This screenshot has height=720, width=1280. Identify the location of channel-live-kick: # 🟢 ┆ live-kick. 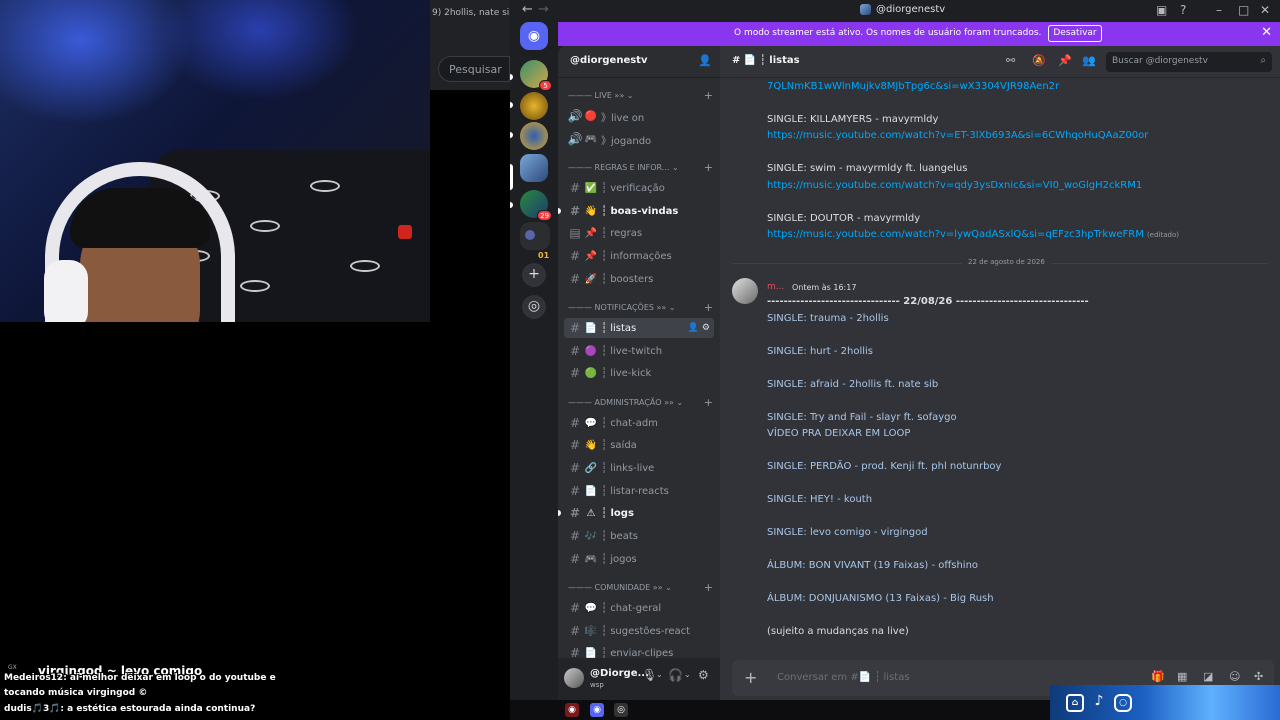
(639, 373).